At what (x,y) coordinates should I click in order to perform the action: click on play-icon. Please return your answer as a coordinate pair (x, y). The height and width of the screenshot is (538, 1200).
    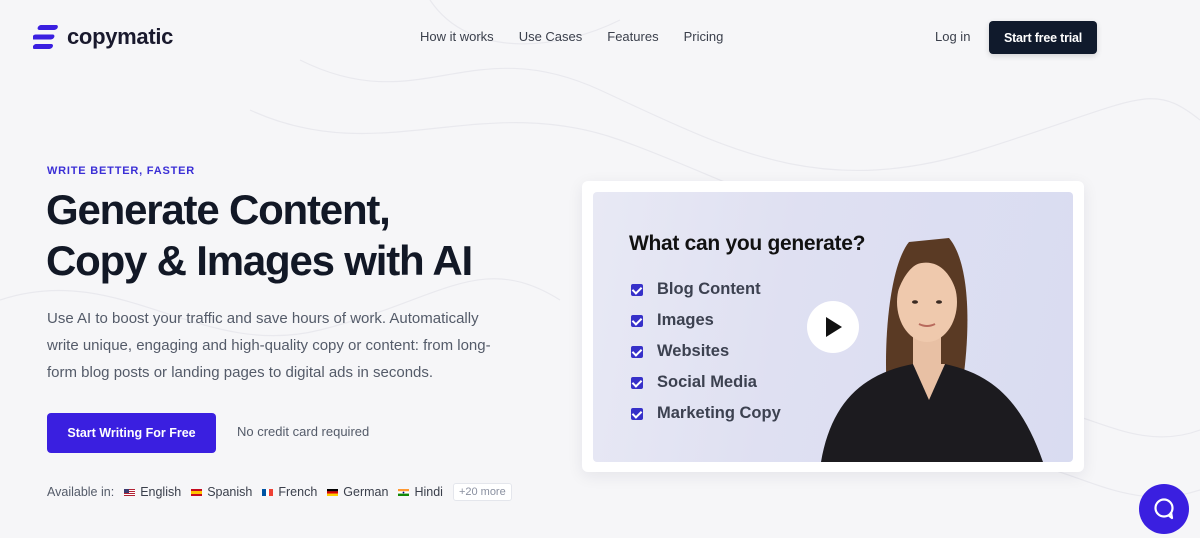
    Looking at the image, I should click on (834, 327).